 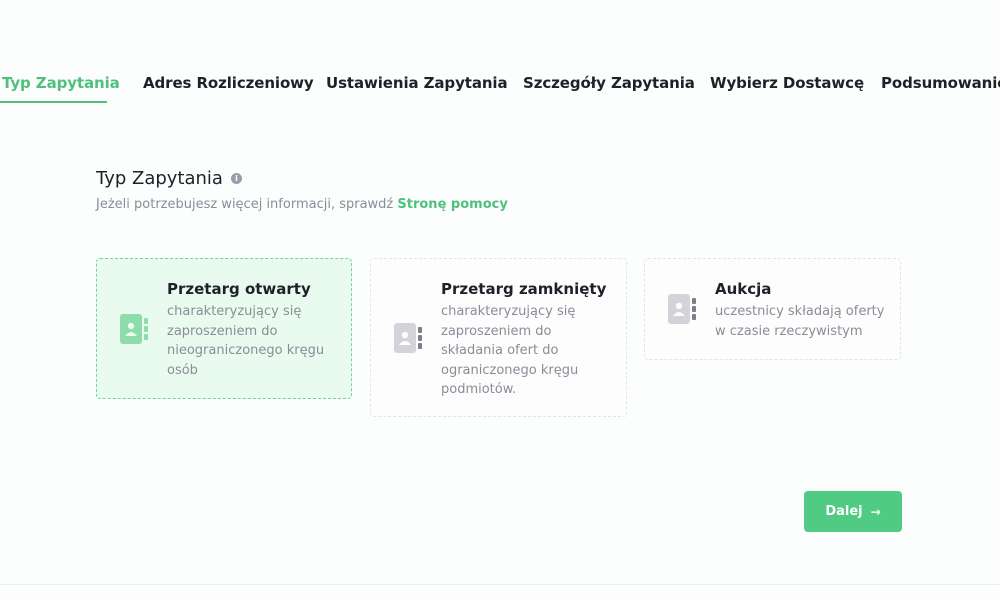 I want to click on option-title: Aukcja, so click(x=743, y=289).